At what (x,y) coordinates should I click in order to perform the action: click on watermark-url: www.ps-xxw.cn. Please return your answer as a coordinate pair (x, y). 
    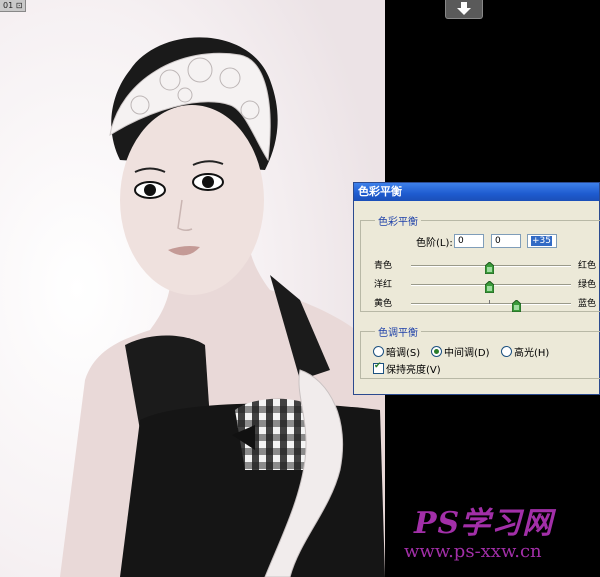
    Looking at the image, I should click on (473, 551).